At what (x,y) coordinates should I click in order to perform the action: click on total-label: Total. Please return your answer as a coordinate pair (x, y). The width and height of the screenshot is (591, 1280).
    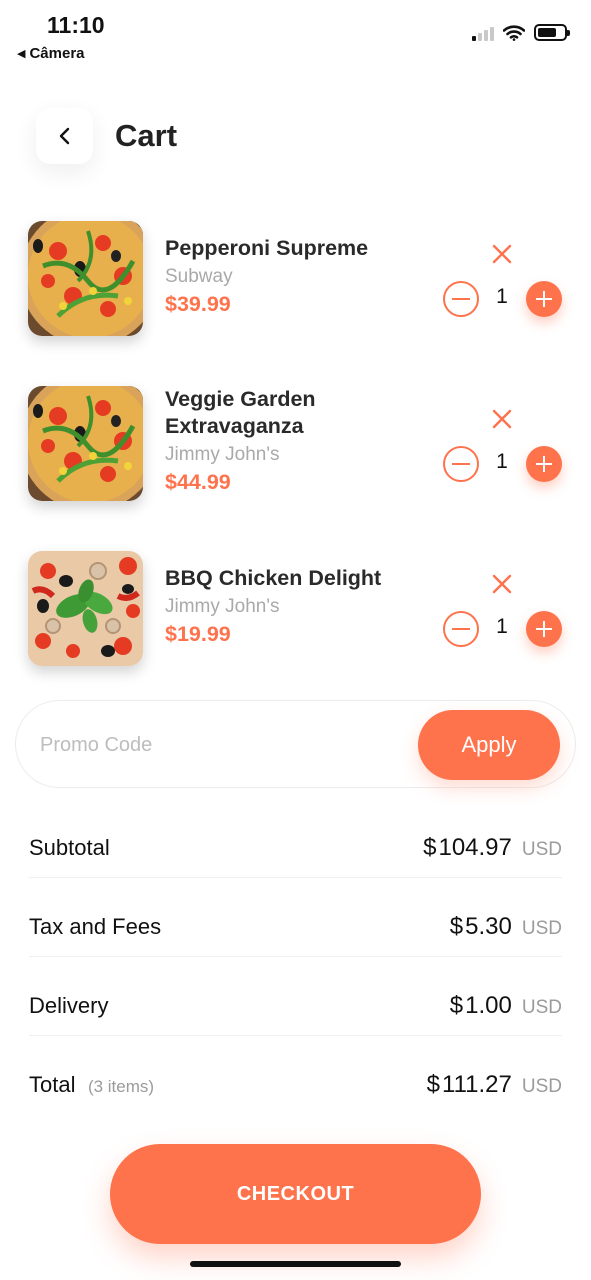
    Looking at the image, I should click on (52, 1084).